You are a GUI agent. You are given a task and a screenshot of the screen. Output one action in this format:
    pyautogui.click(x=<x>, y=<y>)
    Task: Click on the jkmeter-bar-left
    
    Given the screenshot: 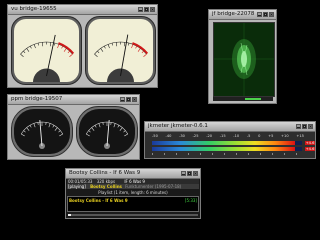 What is the action you would take?
    pyautogui.click(x=227, y=143)
    